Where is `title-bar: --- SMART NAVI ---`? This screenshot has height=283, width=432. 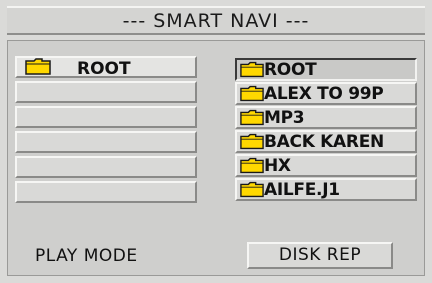 title-bar: --- SMART NAVI --- is located at coordinates (216, 20).